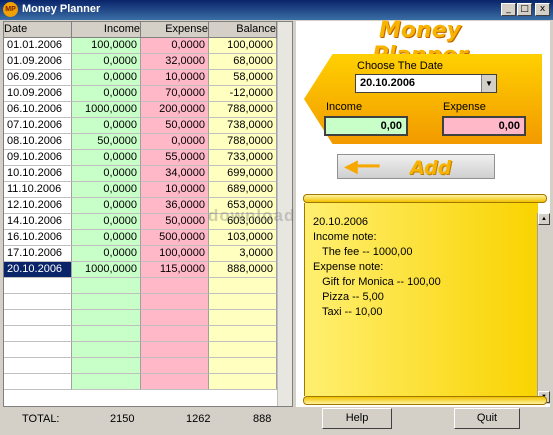 This screenshot has width=553, height=435. I want to click on header-date: Date, so click(38, 30).